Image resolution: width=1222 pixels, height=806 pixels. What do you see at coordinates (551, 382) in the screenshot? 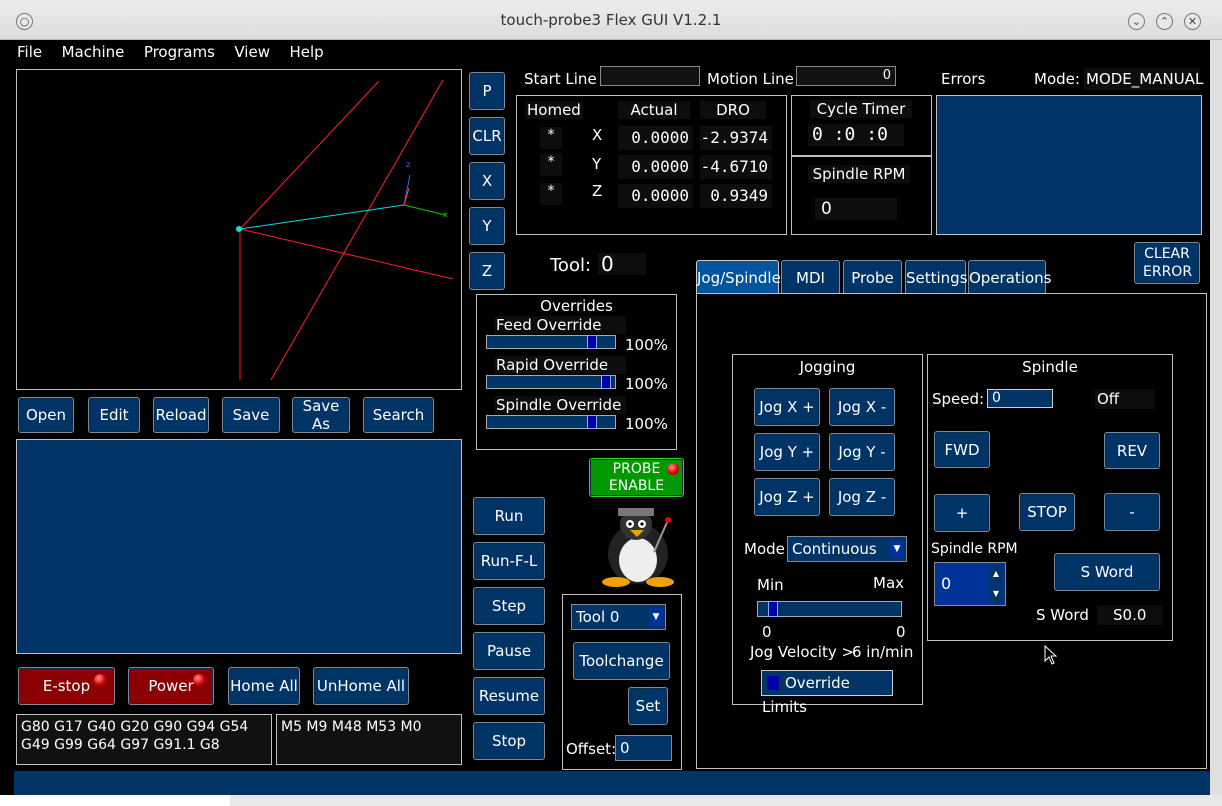
I see `rapid-override-slider` at bounding box center [551, 382].